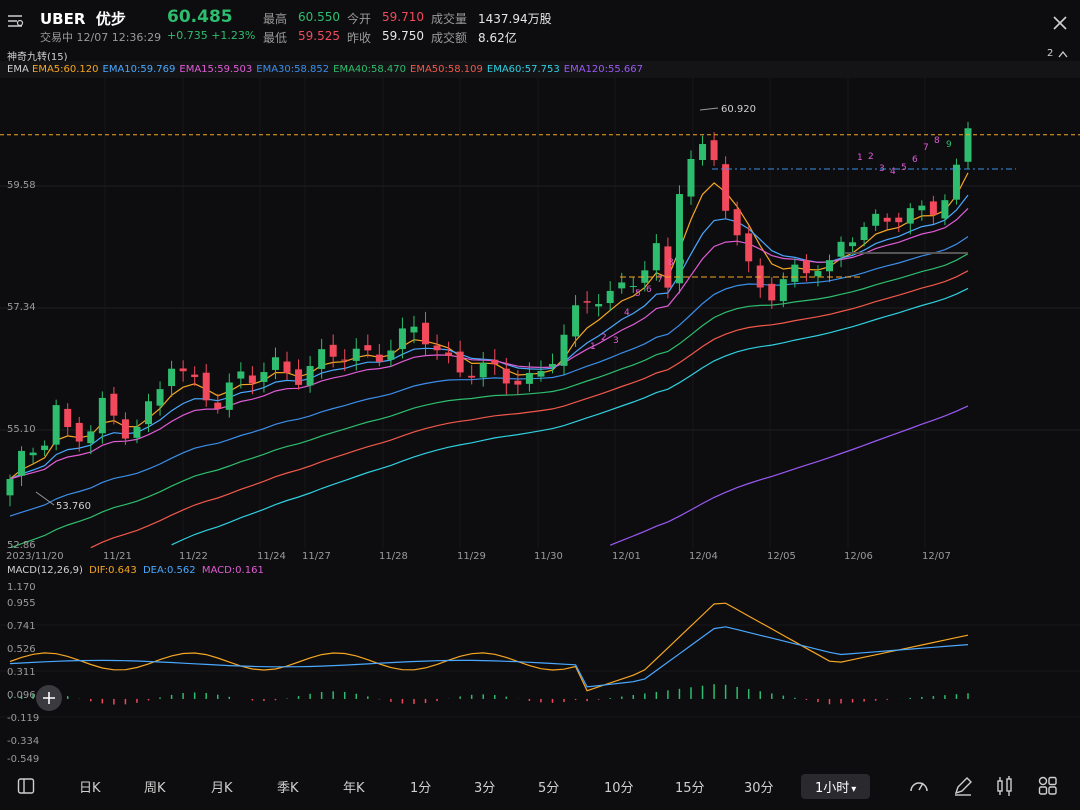 This screenshot has height=810, width=1080. What do you see at coordinates (858, 556) in the screenshot?
I see `date-label: 12/06` at bounding box center [858, 556].